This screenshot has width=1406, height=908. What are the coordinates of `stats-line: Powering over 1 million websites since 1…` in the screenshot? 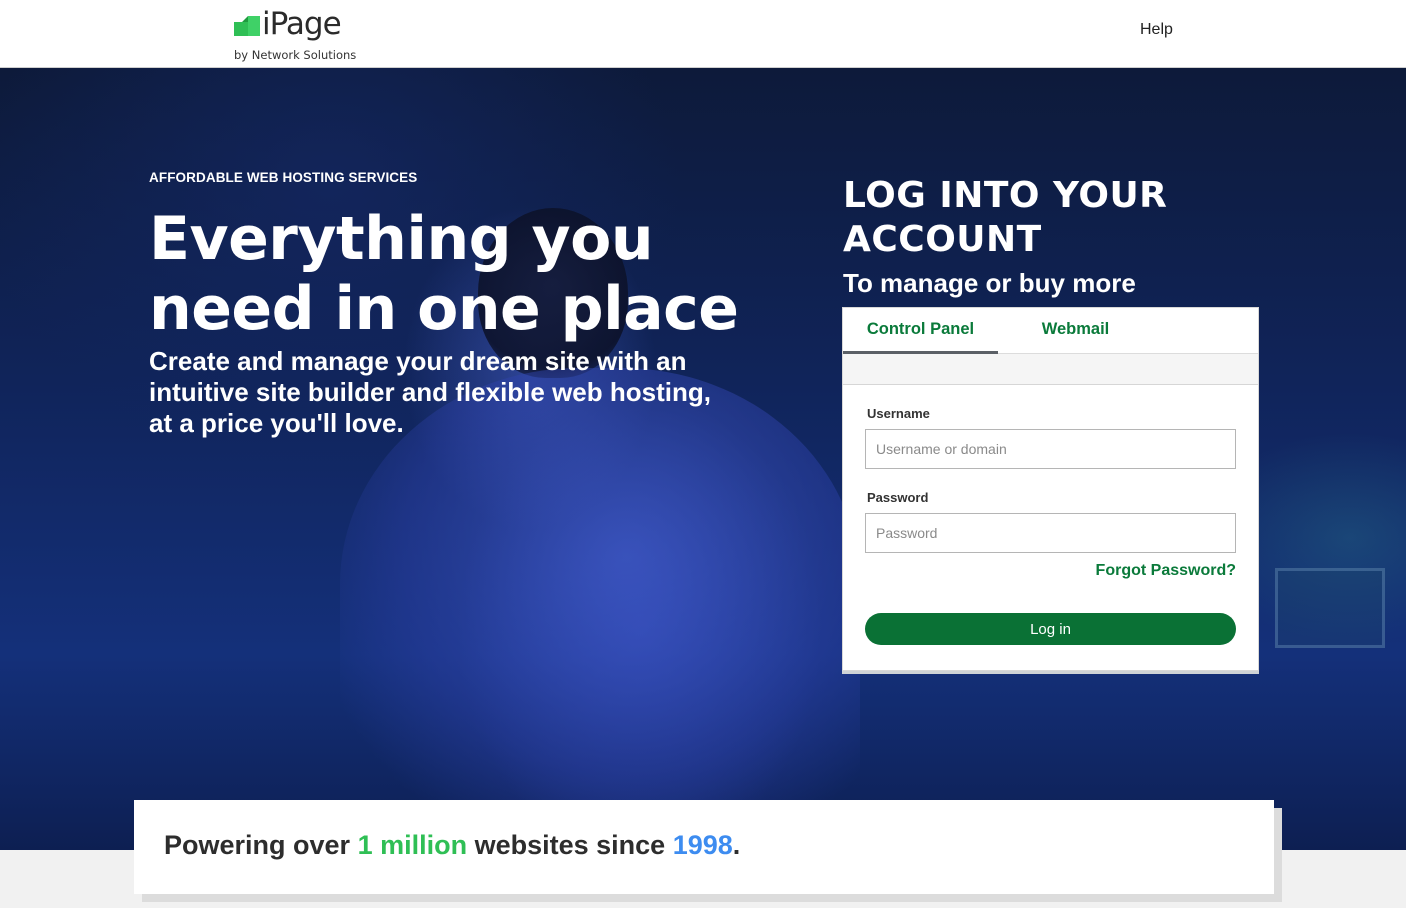 It's located at (452, 845).